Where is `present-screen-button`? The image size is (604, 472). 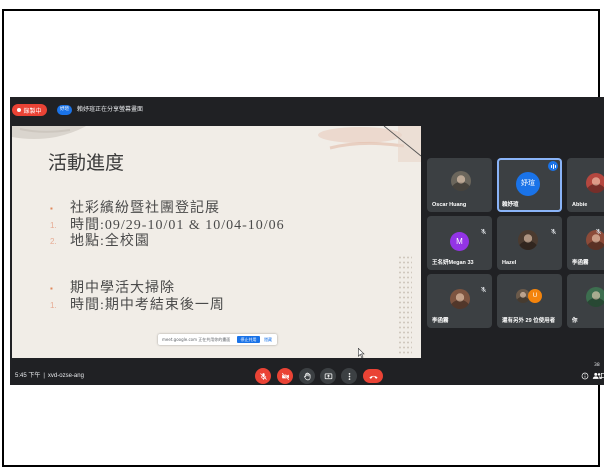 present-screen-button is located at coordinates (328, 376).